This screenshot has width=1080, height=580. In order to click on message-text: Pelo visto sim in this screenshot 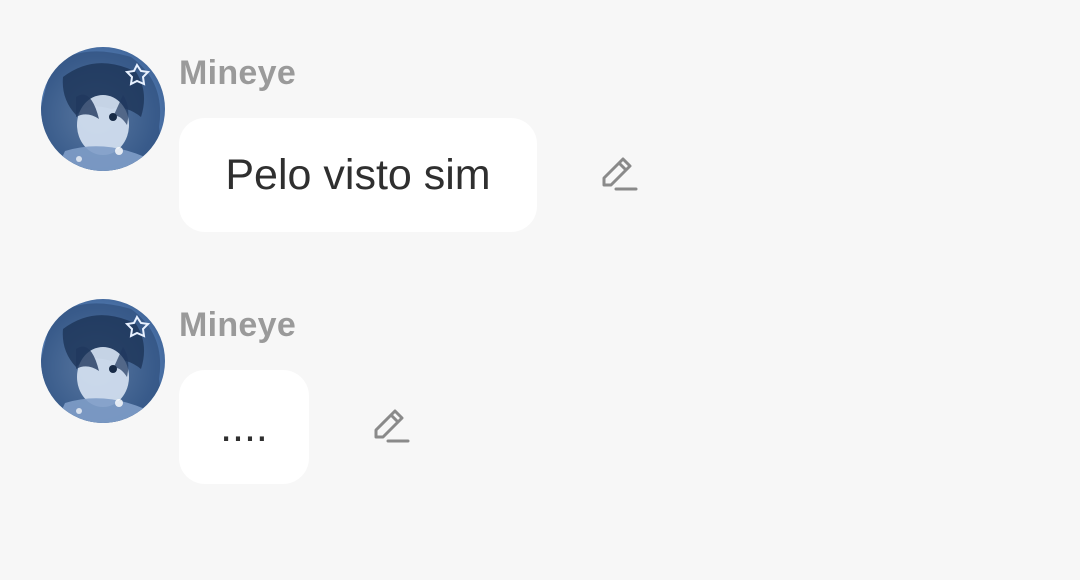, I will do `click(358, 175)`.